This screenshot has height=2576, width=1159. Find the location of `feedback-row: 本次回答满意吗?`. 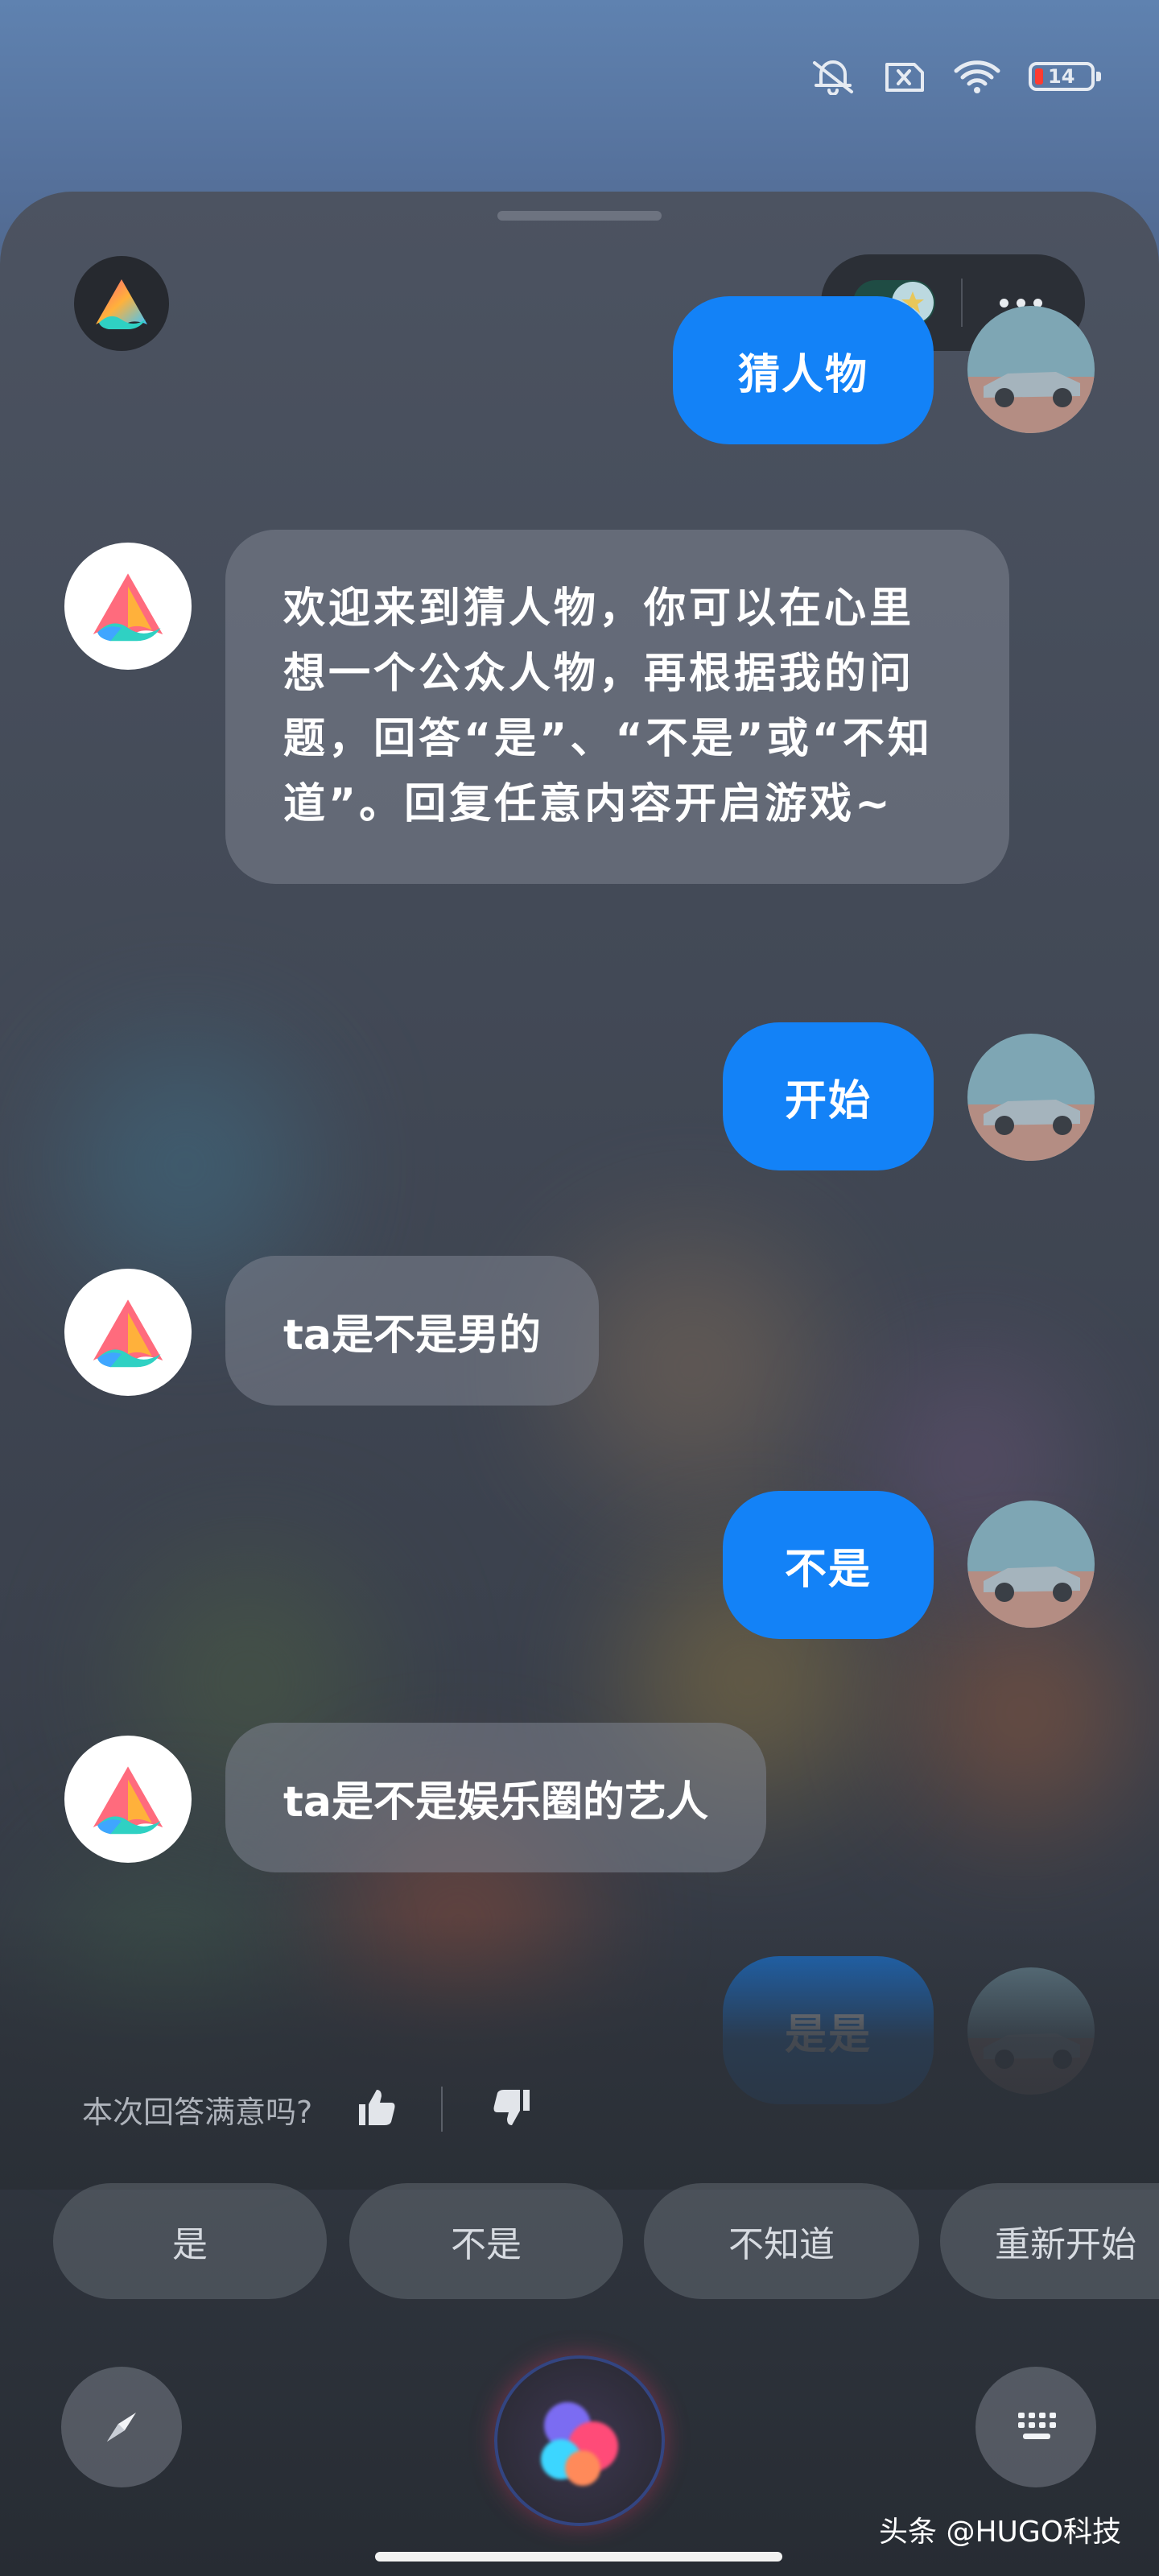

feedback-row: 本次回答满意吗? is located at coordinates (307, 2109).